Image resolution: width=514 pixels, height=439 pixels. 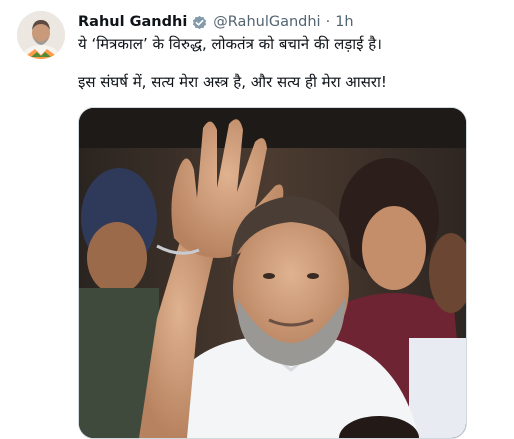 I want to click on author-avatar, so click(x=41, y=35).